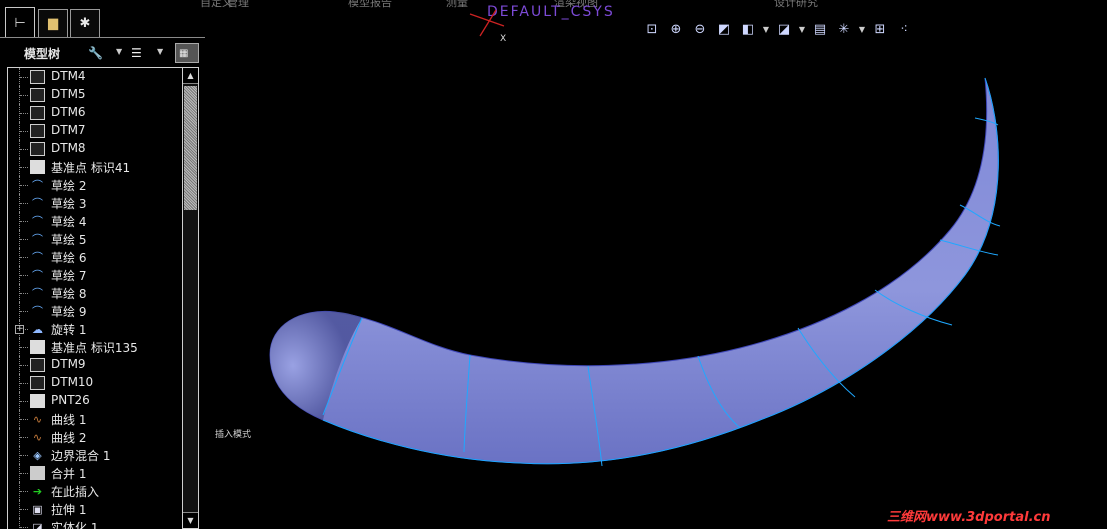 The image size is (1107, 529). What do you see at coordinates (233, 435) in the screenshot?
I see `insert-mode-label: 插入模式` at bounding box center [233, 435].